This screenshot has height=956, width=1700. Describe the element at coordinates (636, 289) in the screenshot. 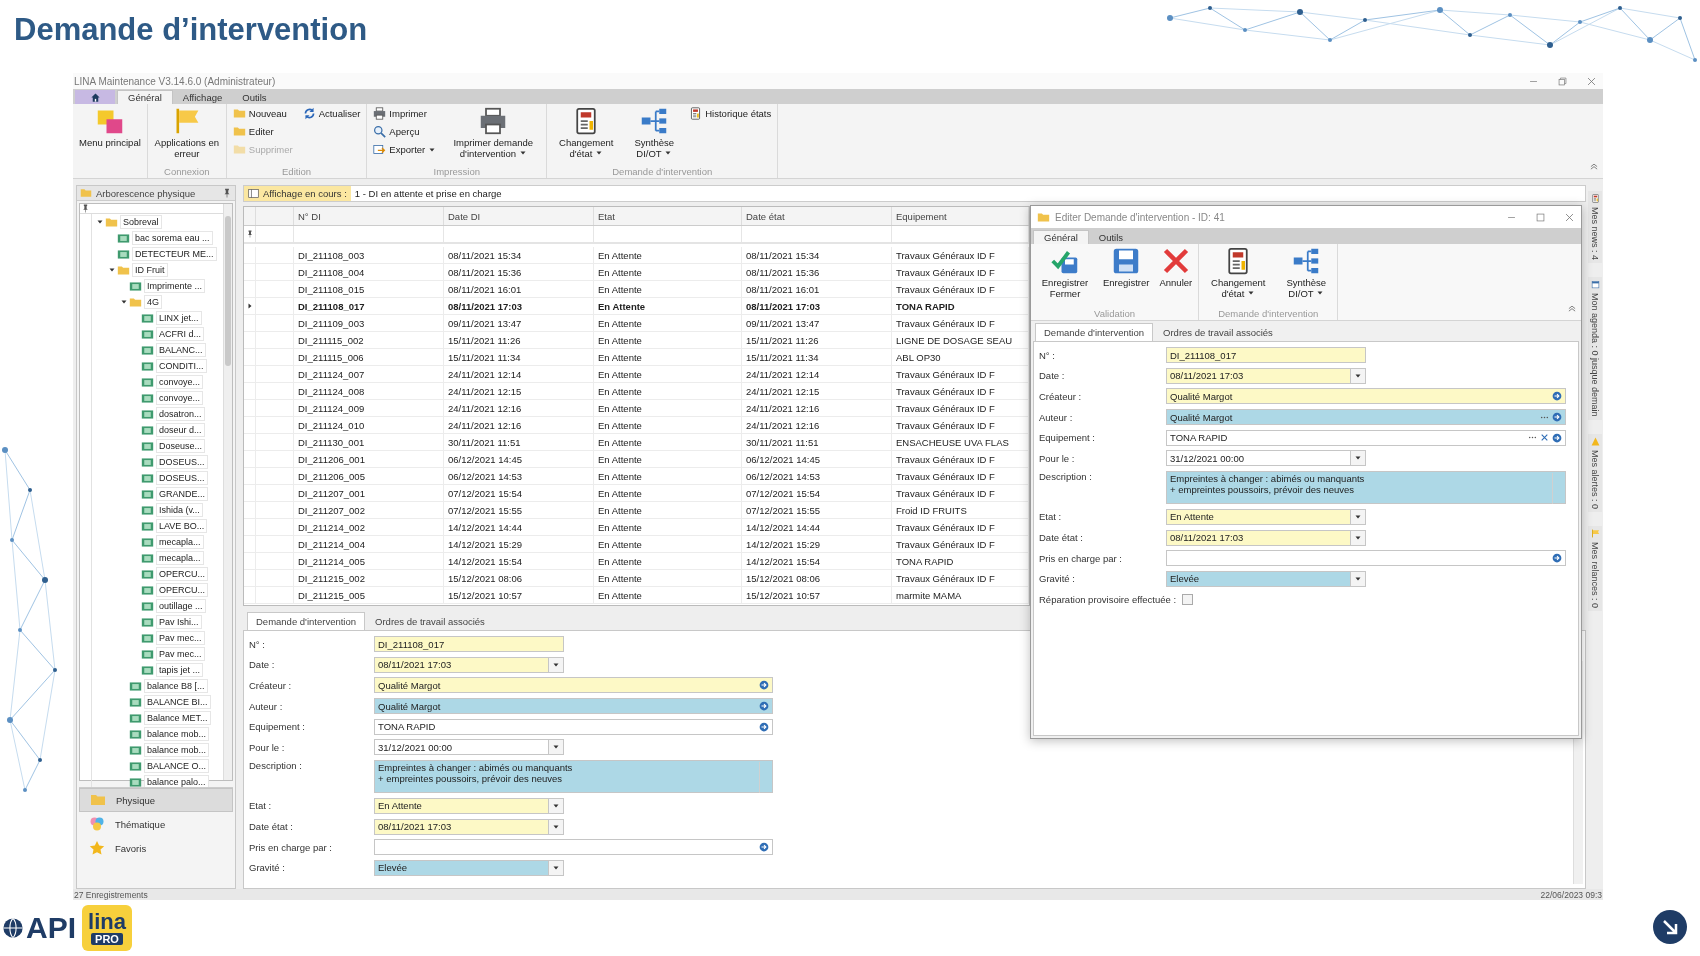

I see `table-row: DI_211108_015 08/11/2021 16:01 En Attente 08/11/2021 16:01 Travaux Généraux ID F` at that location.